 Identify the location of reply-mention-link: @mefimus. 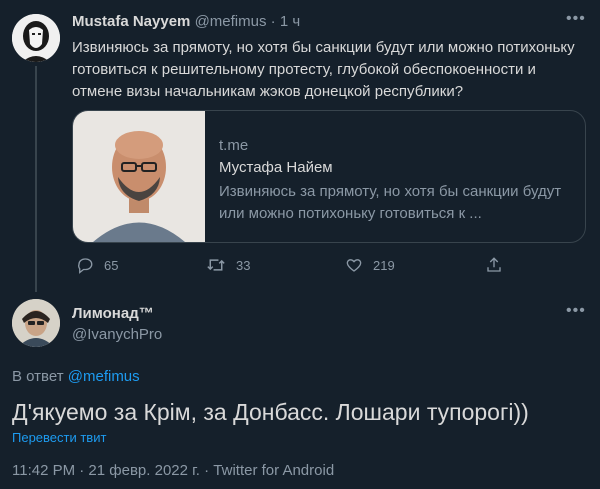
(104, 376).